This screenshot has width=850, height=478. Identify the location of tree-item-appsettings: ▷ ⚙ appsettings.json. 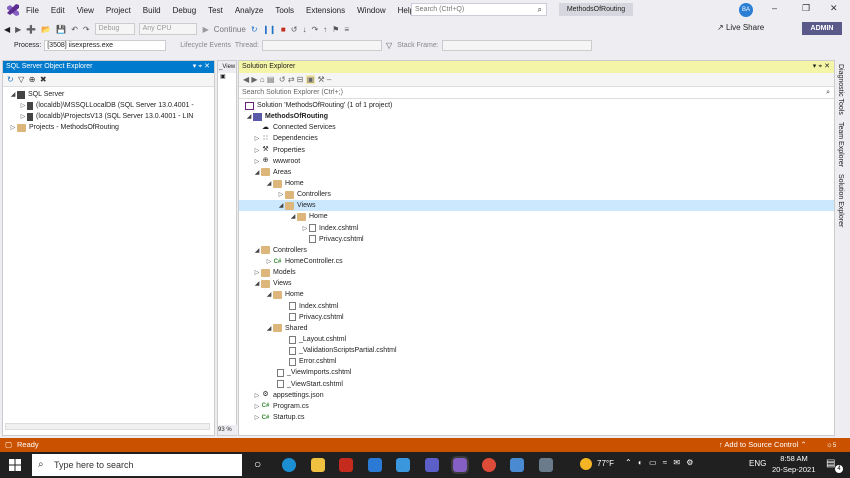
(536, 395).